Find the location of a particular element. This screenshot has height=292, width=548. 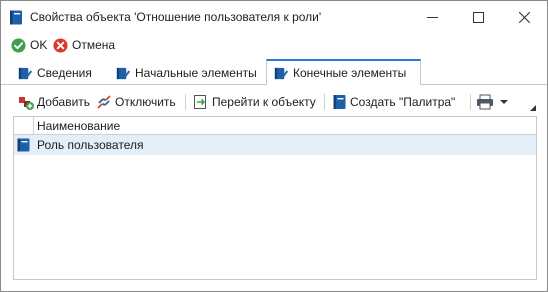

tab-start-elements: Начальные элементы is located at coordinates (184, 73).